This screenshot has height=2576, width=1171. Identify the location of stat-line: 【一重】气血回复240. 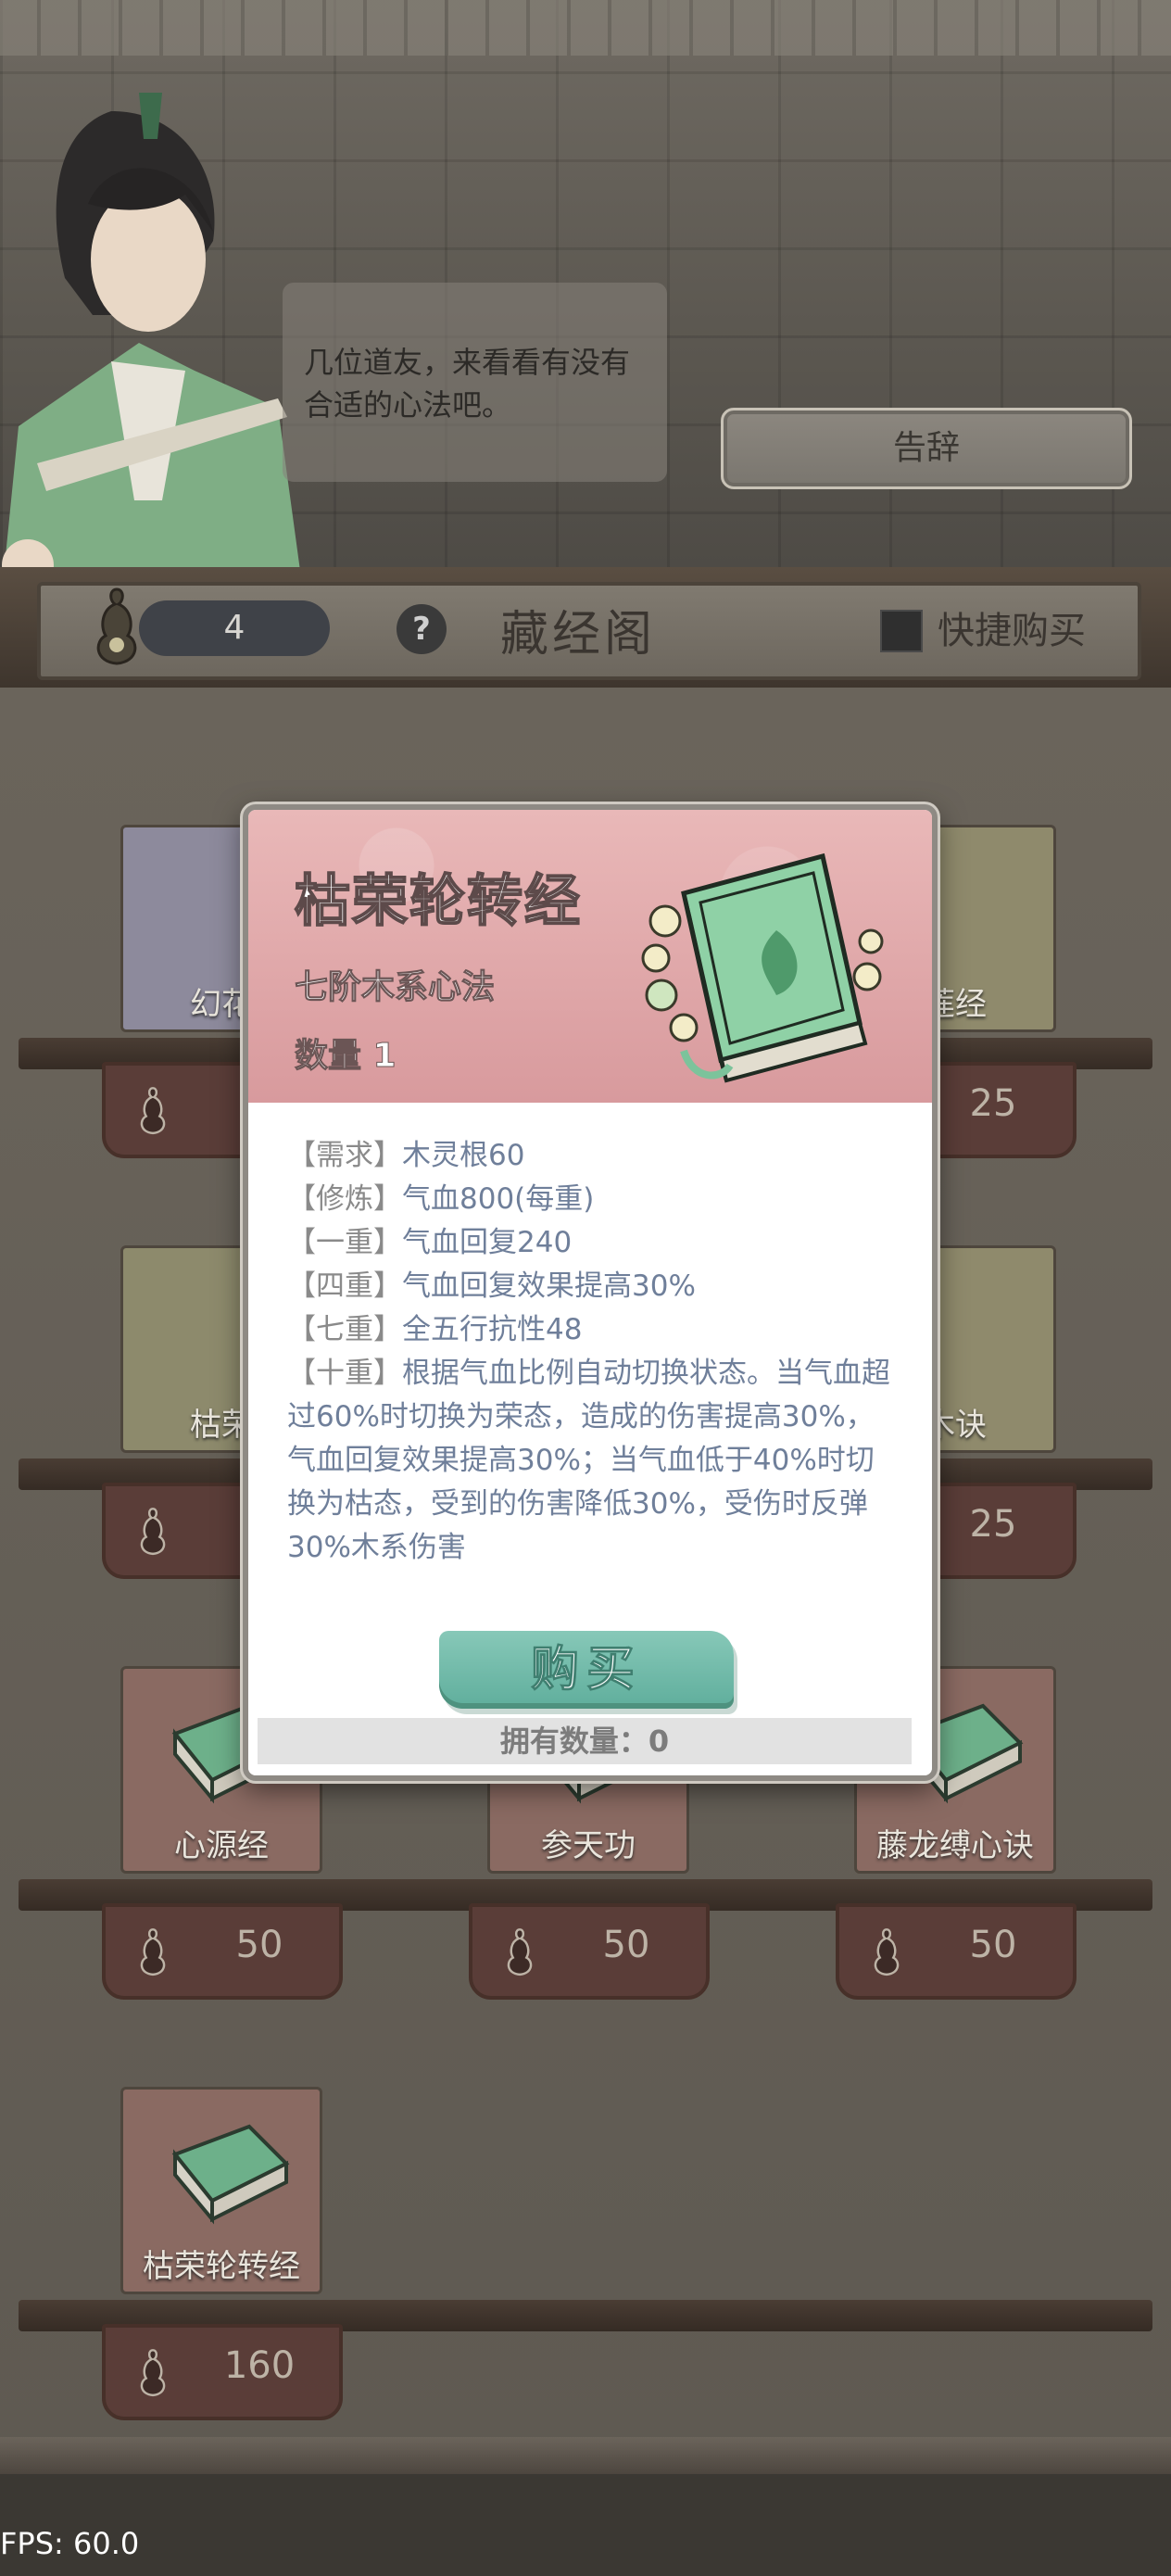
(593, 1243).